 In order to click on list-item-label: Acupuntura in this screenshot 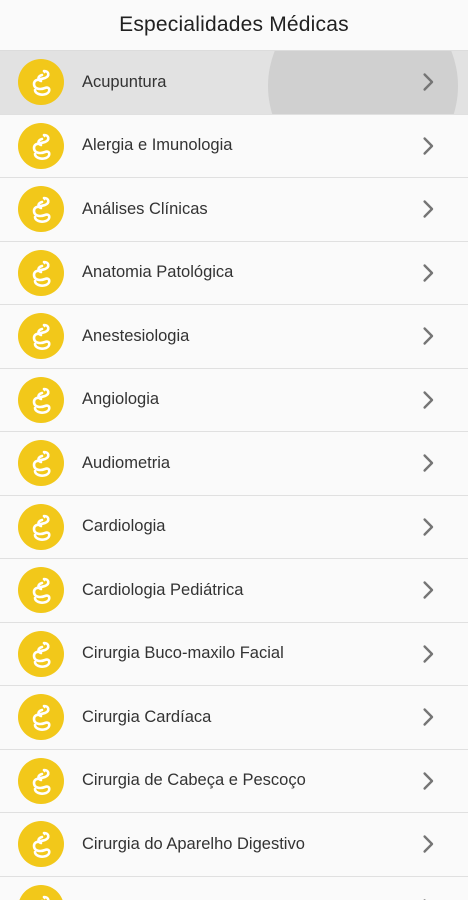, I will do `click(124, 81)`.